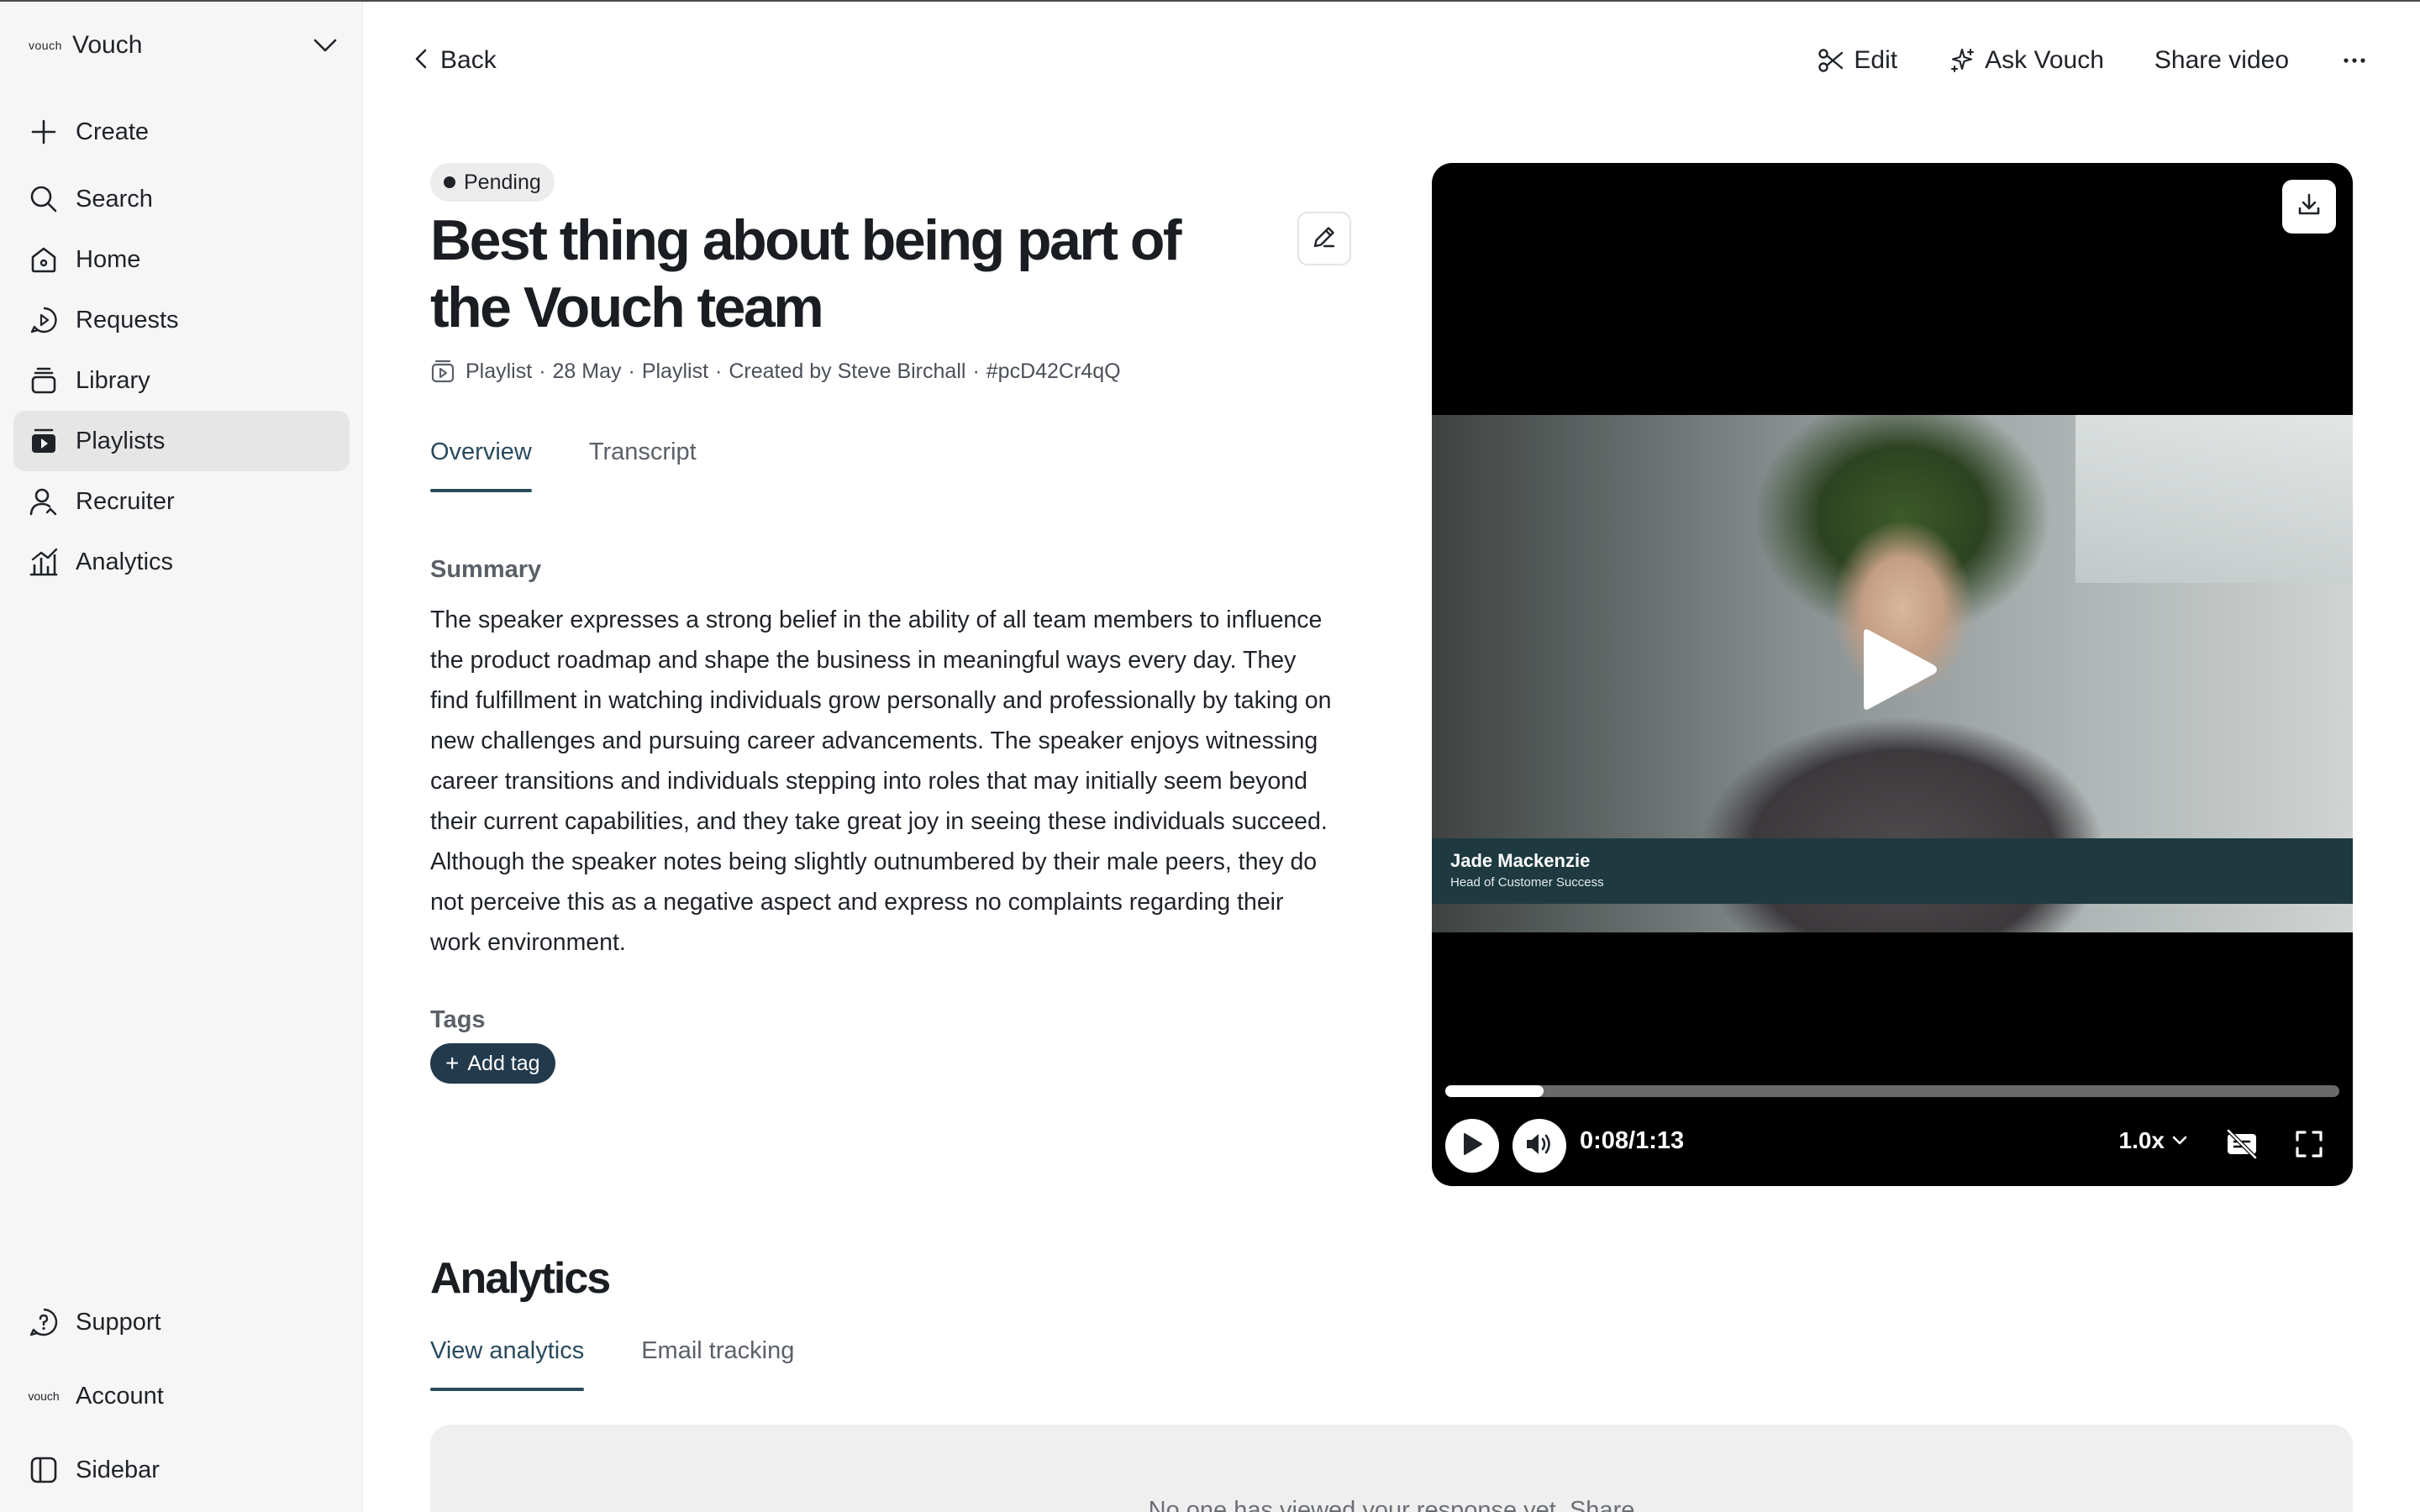 This screenshot has width=2420, height=1512. What do you see at coordinates (181, 320) in the screenshot?
I see `sidebar-item-requests: Requests` at bounding box center [181, 320].